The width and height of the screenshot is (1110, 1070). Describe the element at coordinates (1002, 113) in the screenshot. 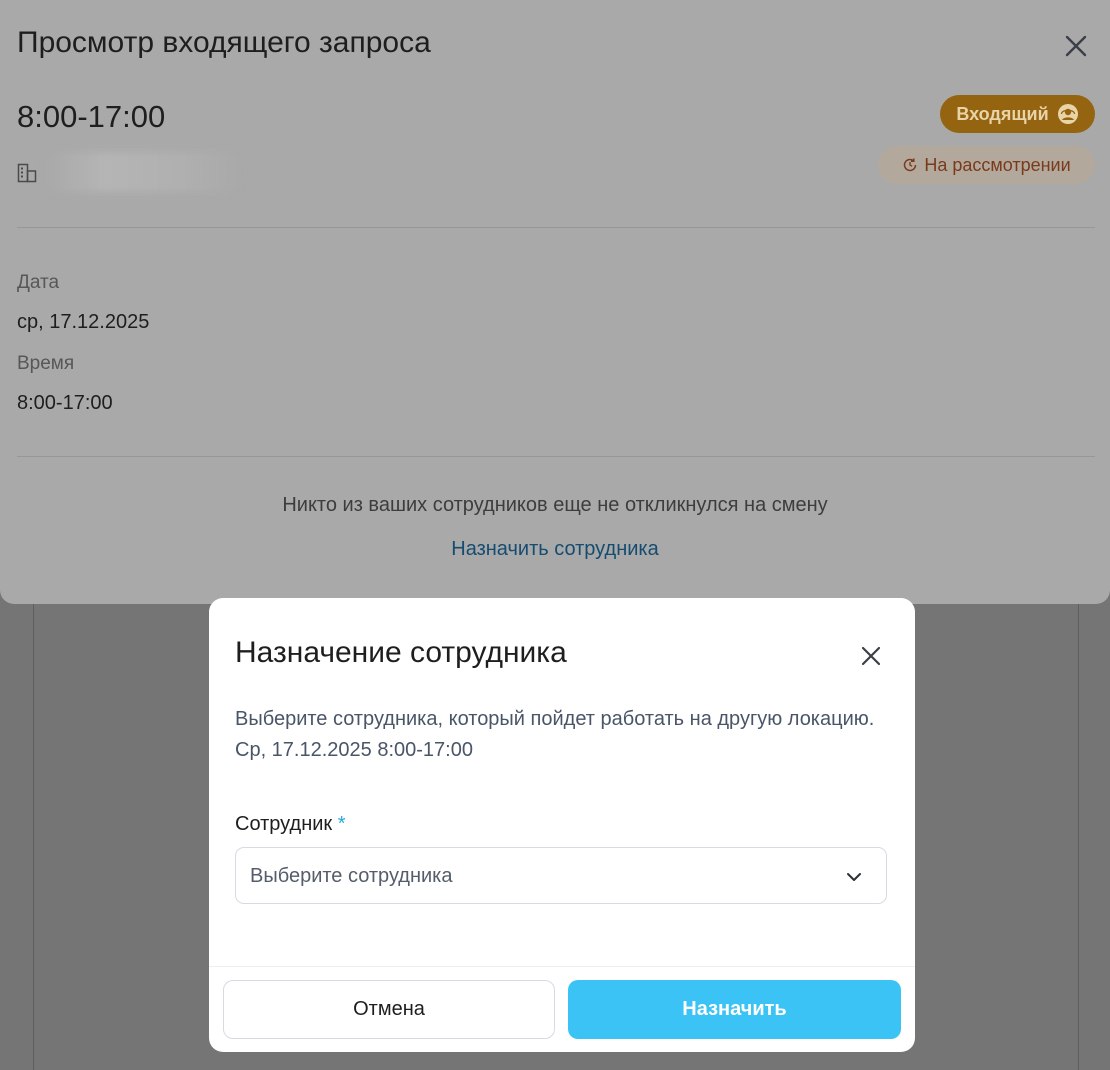

I see `incoming-badge-label: Входящий` at that location.